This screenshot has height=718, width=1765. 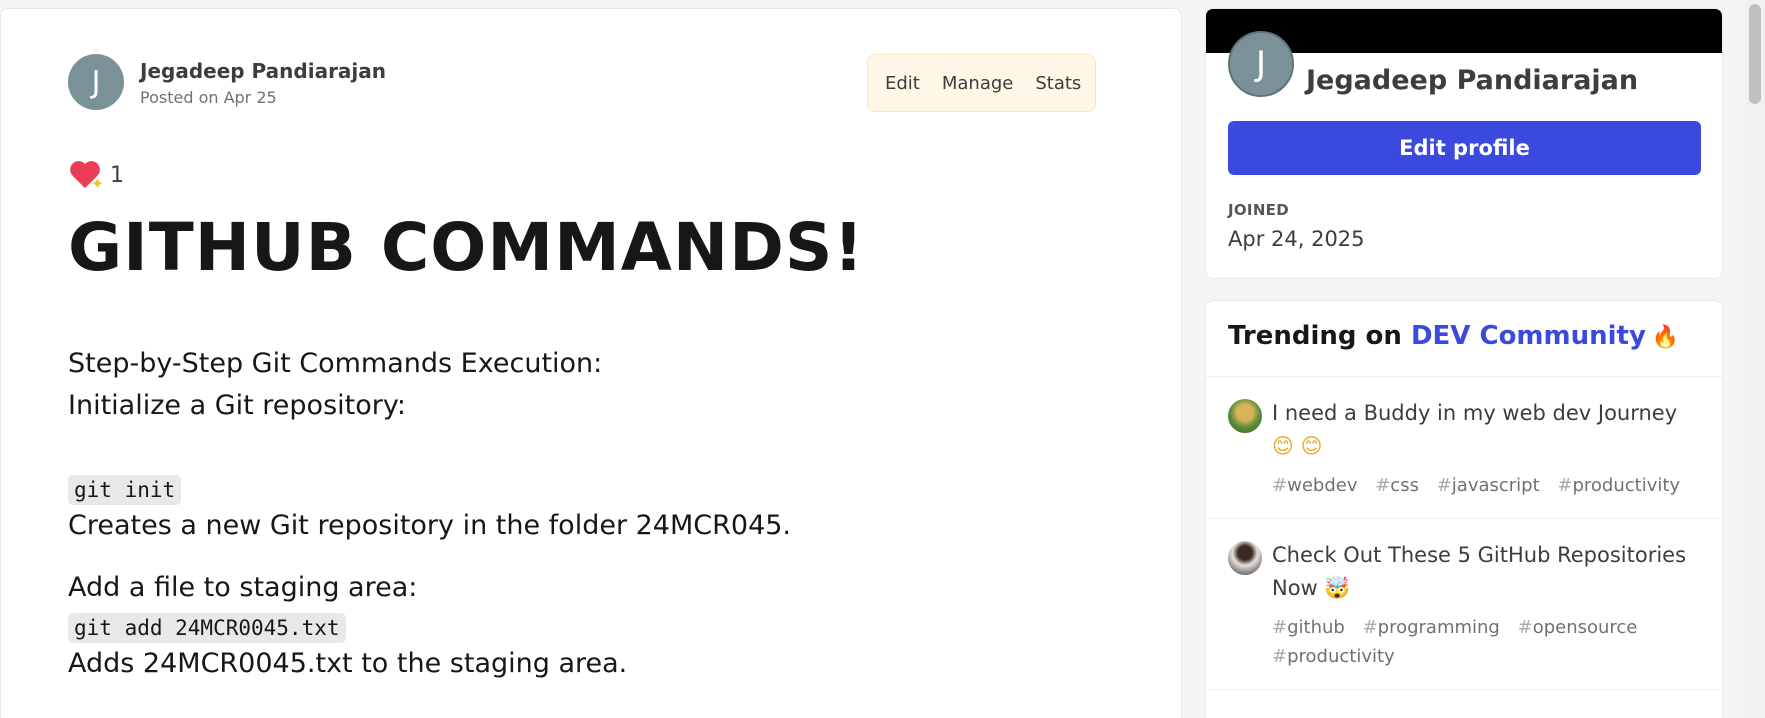 I want to click on body-intro-line-1: Step-by-Step Git Commands Execution:, so click(x=335, y=363).